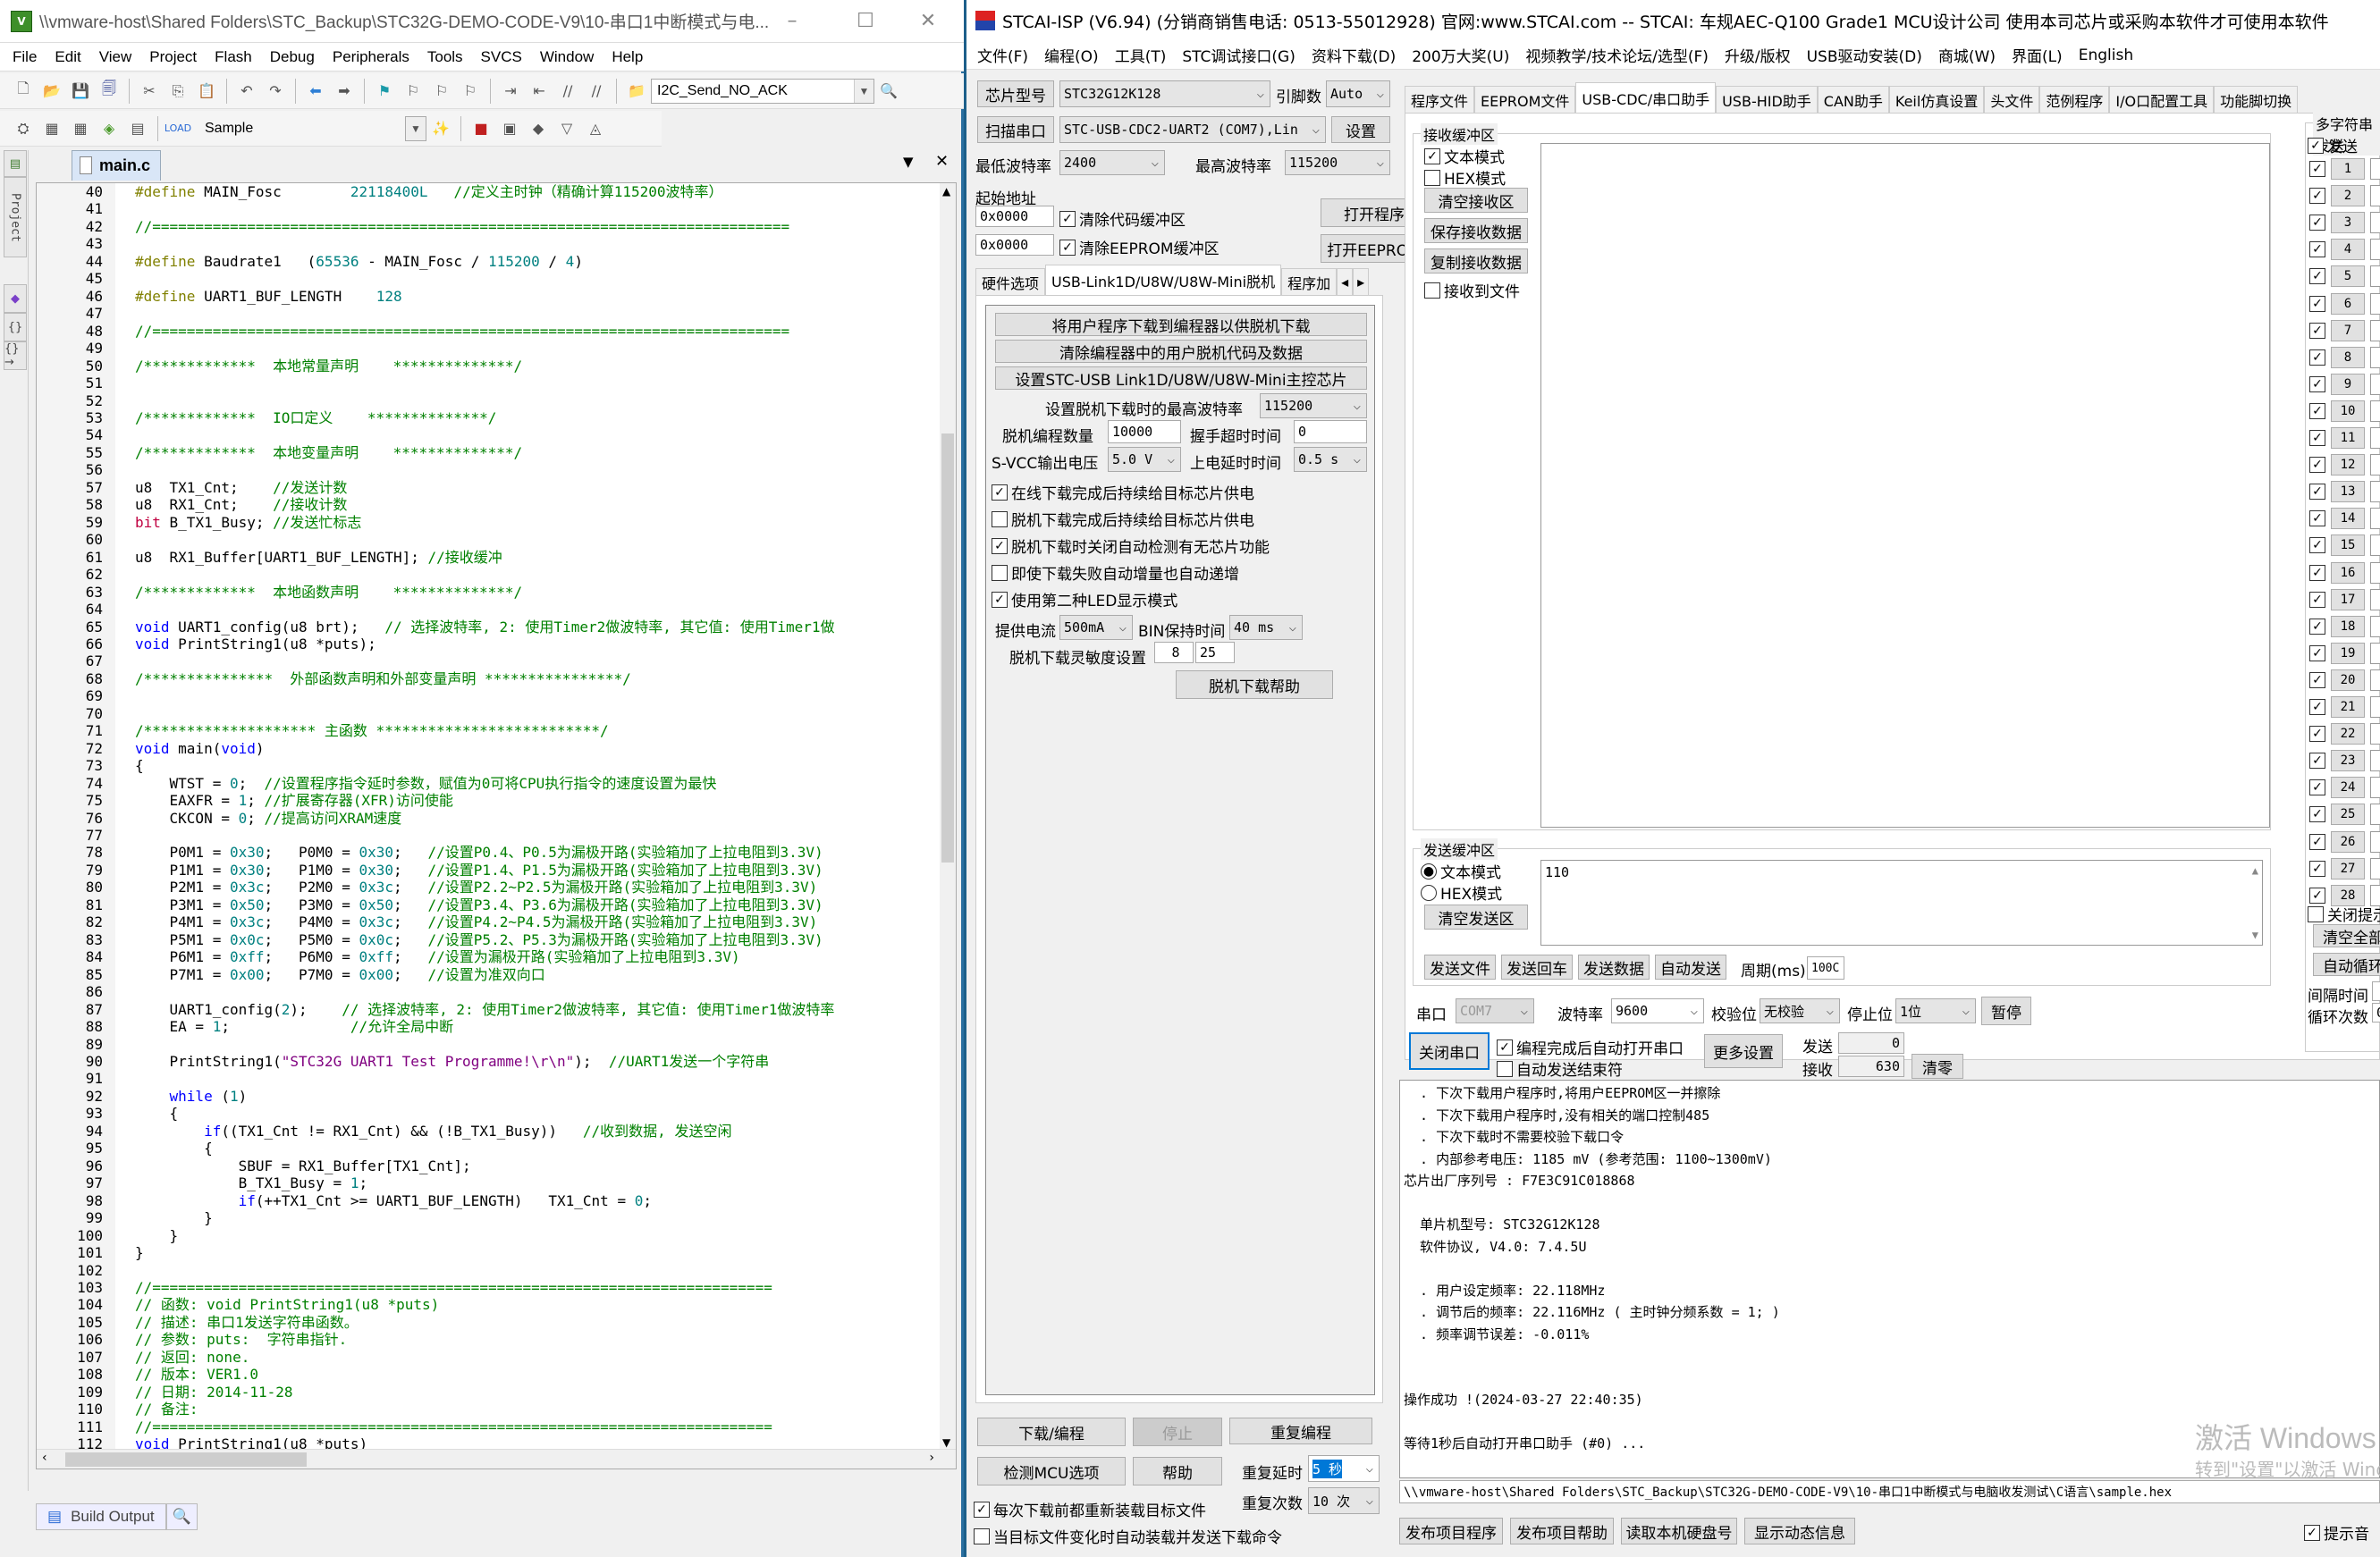 This screenshot has height=1557, width=2380. What do you see at coordinates (484, 801) in the screenshot?
I see `code-line: 75 EAXFR = 1; //扩展寄存器(XFR)访问使能` at bounding box center [484, 801].